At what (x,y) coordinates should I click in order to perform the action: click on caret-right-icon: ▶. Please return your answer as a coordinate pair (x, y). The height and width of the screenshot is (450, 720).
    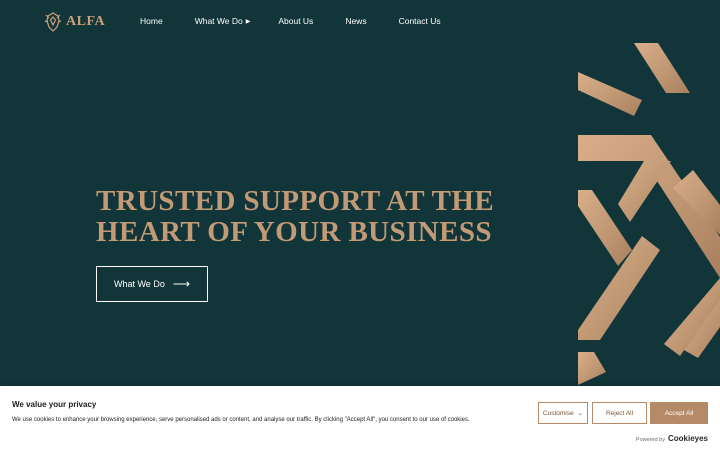
    Looking at the image, I should click on (248, 21).